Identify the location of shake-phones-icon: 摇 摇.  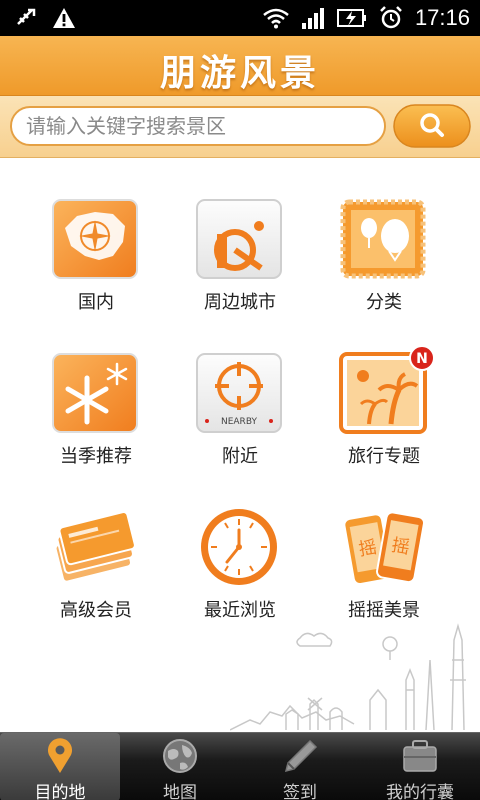
(384, 548).